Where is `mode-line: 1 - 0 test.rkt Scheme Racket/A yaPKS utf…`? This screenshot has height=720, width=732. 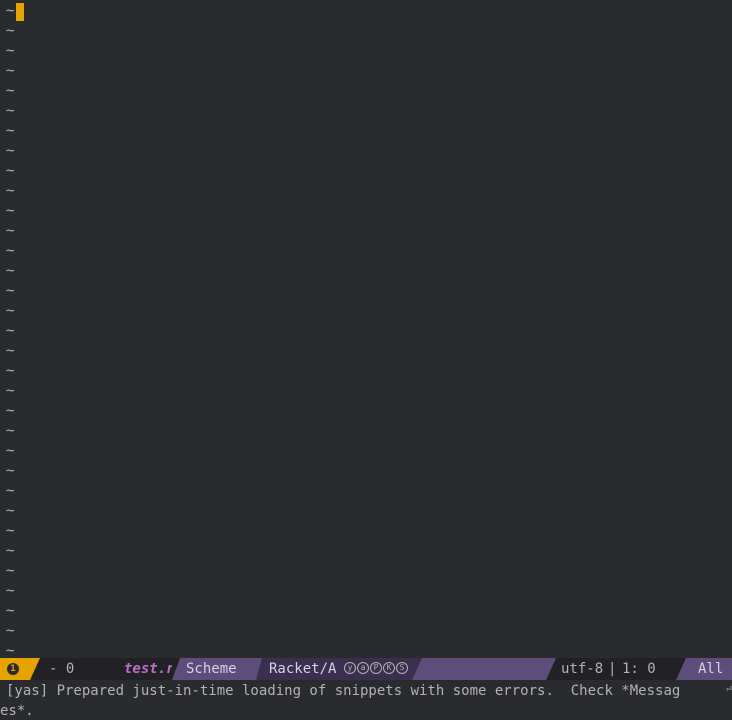 mode-line: 1 - 0 test.rkt Scheme Racket/A yaPKS utf… is located at coordinates (366, 669).